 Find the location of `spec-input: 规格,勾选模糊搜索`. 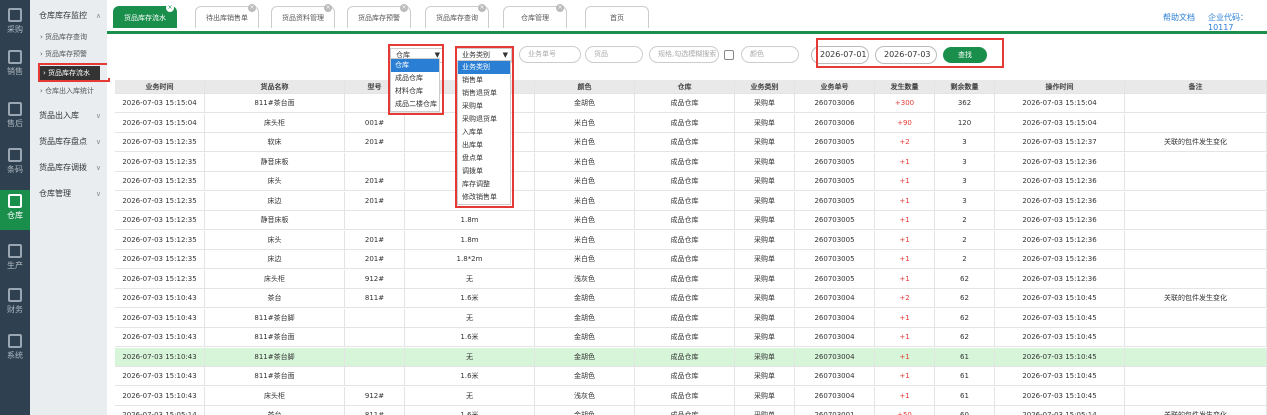

spec-input: 规格,勾选模糊搜索 is located at coordinates (684, 54).